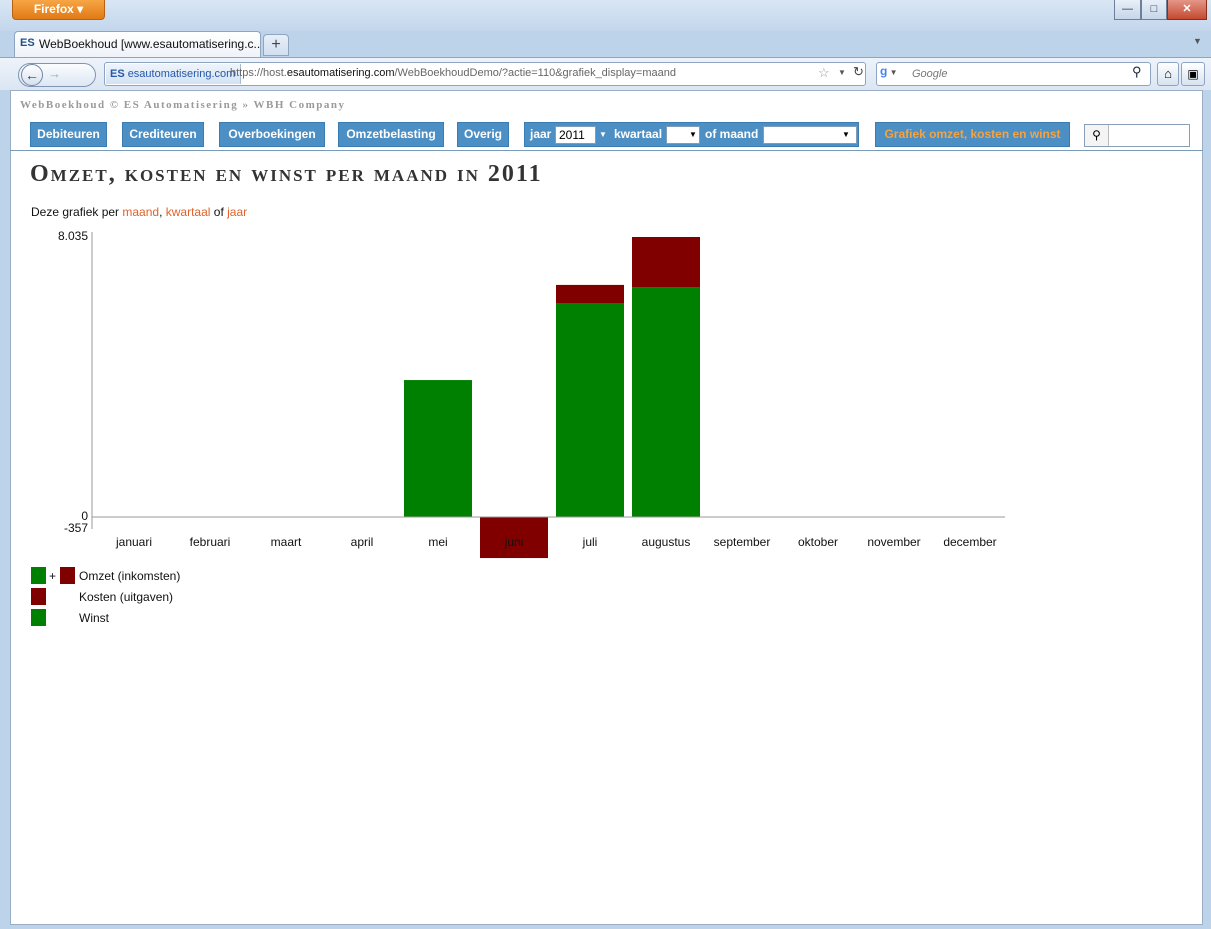 Image resolution: width=1211 pixels, height=929 pixels. Describe the element at coordinates (590, 410) in the screenshot. I see `bar-winst-juli` at that location.